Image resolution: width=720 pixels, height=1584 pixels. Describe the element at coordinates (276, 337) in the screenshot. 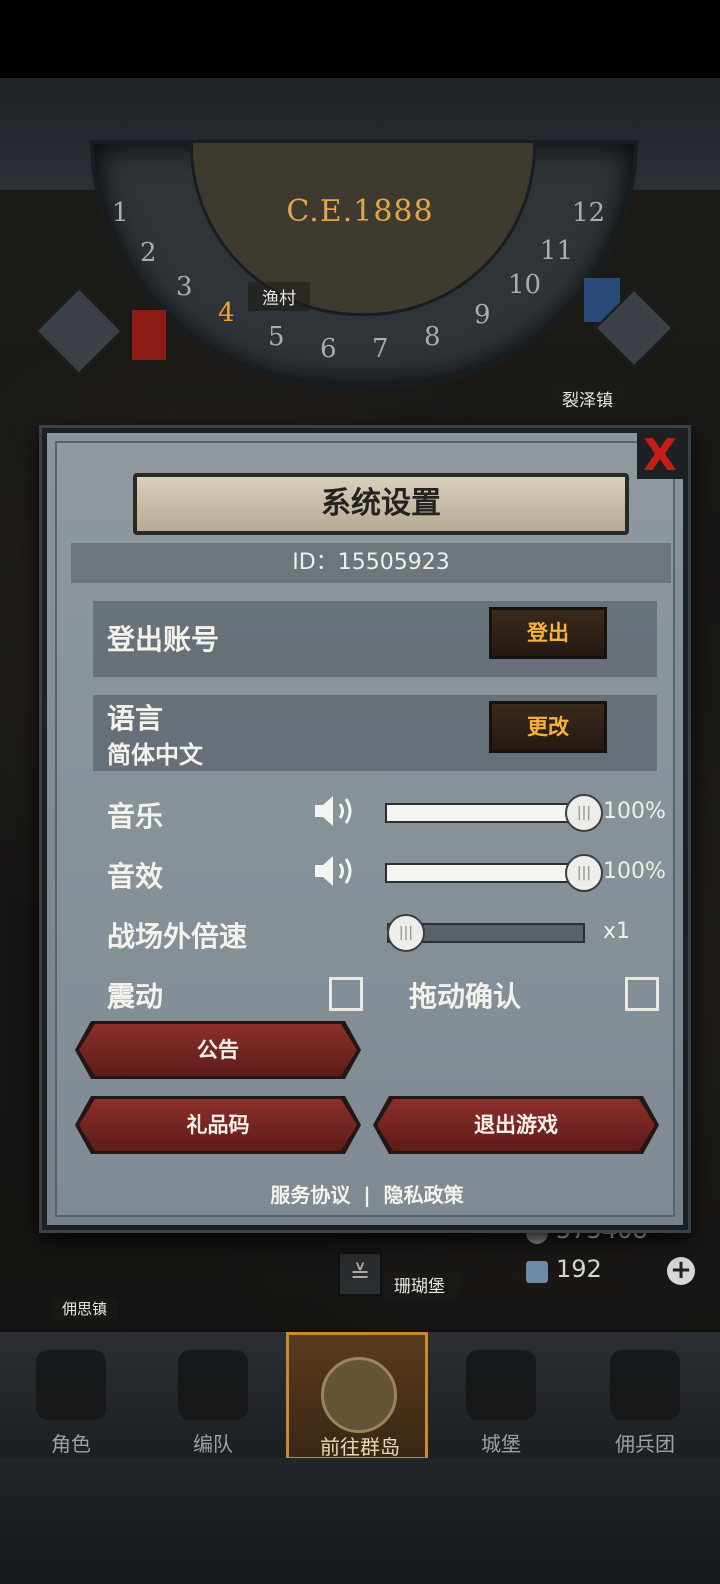

I see `dial-number-5: 5` at that location.